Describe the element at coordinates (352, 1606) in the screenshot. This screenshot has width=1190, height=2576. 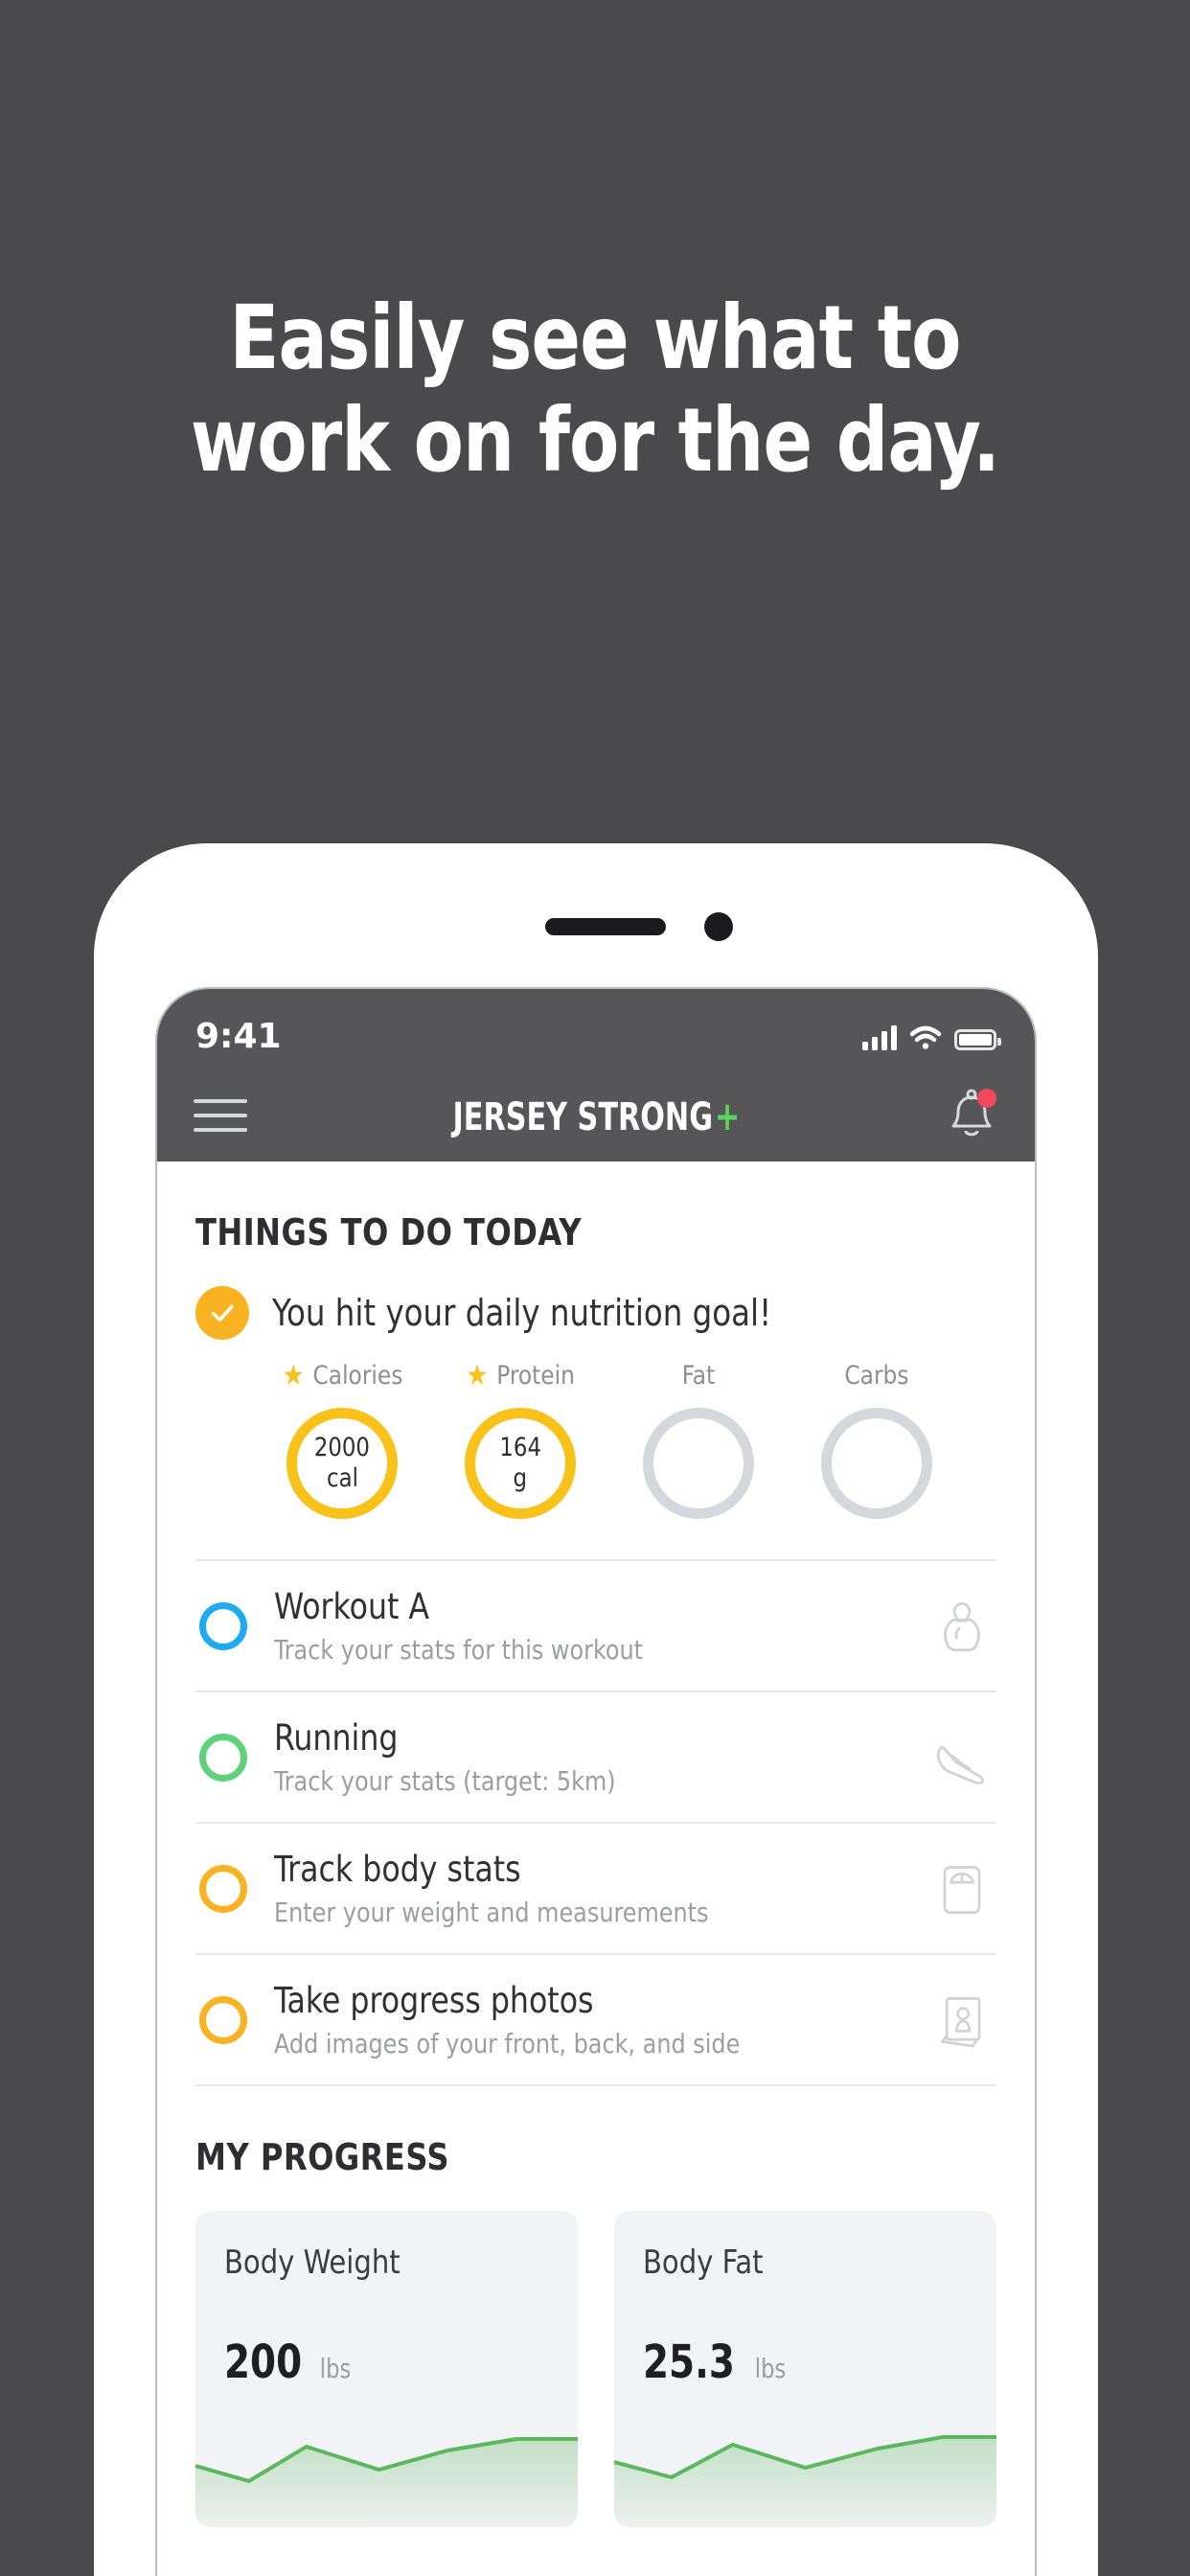
I see `task-title: Workout A` at that location.